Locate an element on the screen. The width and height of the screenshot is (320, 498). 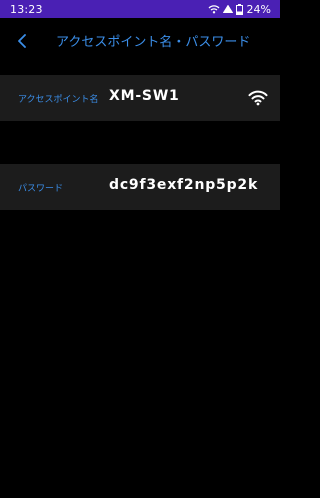
status-icons: 24% is located at coordinates (239, 9).